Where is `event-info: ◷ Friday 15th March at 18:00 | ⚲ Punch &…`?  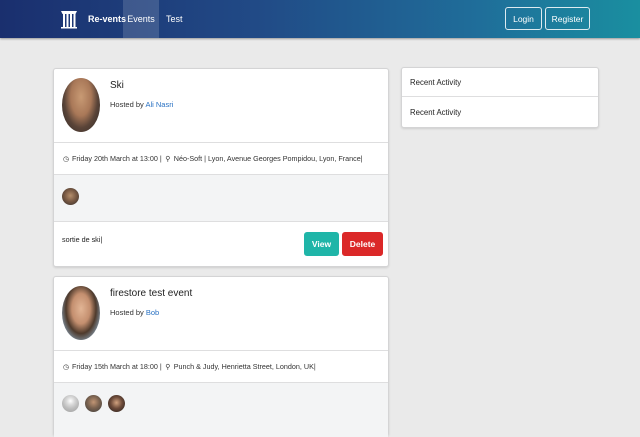 event-info: ◷ Friday 15th March at 18:00 | ⚲ Punch &… is located at coordinates (221, 367).